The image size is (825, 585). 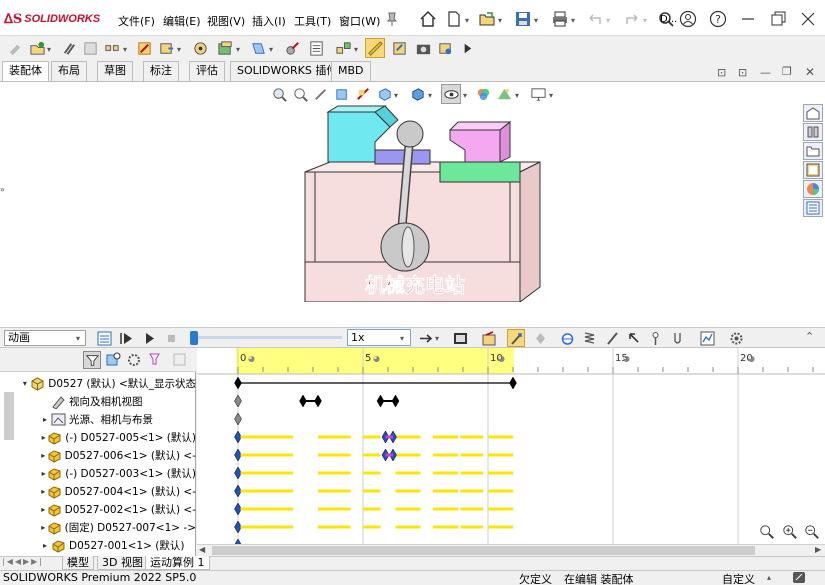 I want to click on account-icon, so click(x=688, y=19).